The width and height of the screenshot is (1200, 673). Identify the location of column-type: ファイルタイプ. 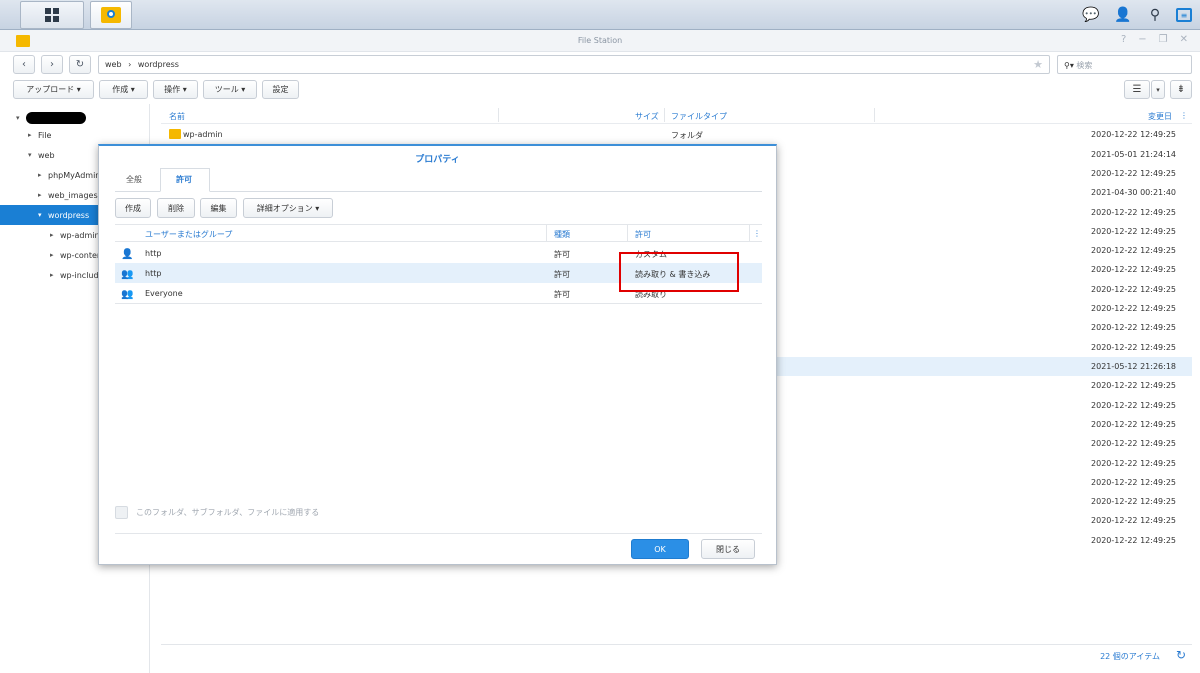
(699, 116).